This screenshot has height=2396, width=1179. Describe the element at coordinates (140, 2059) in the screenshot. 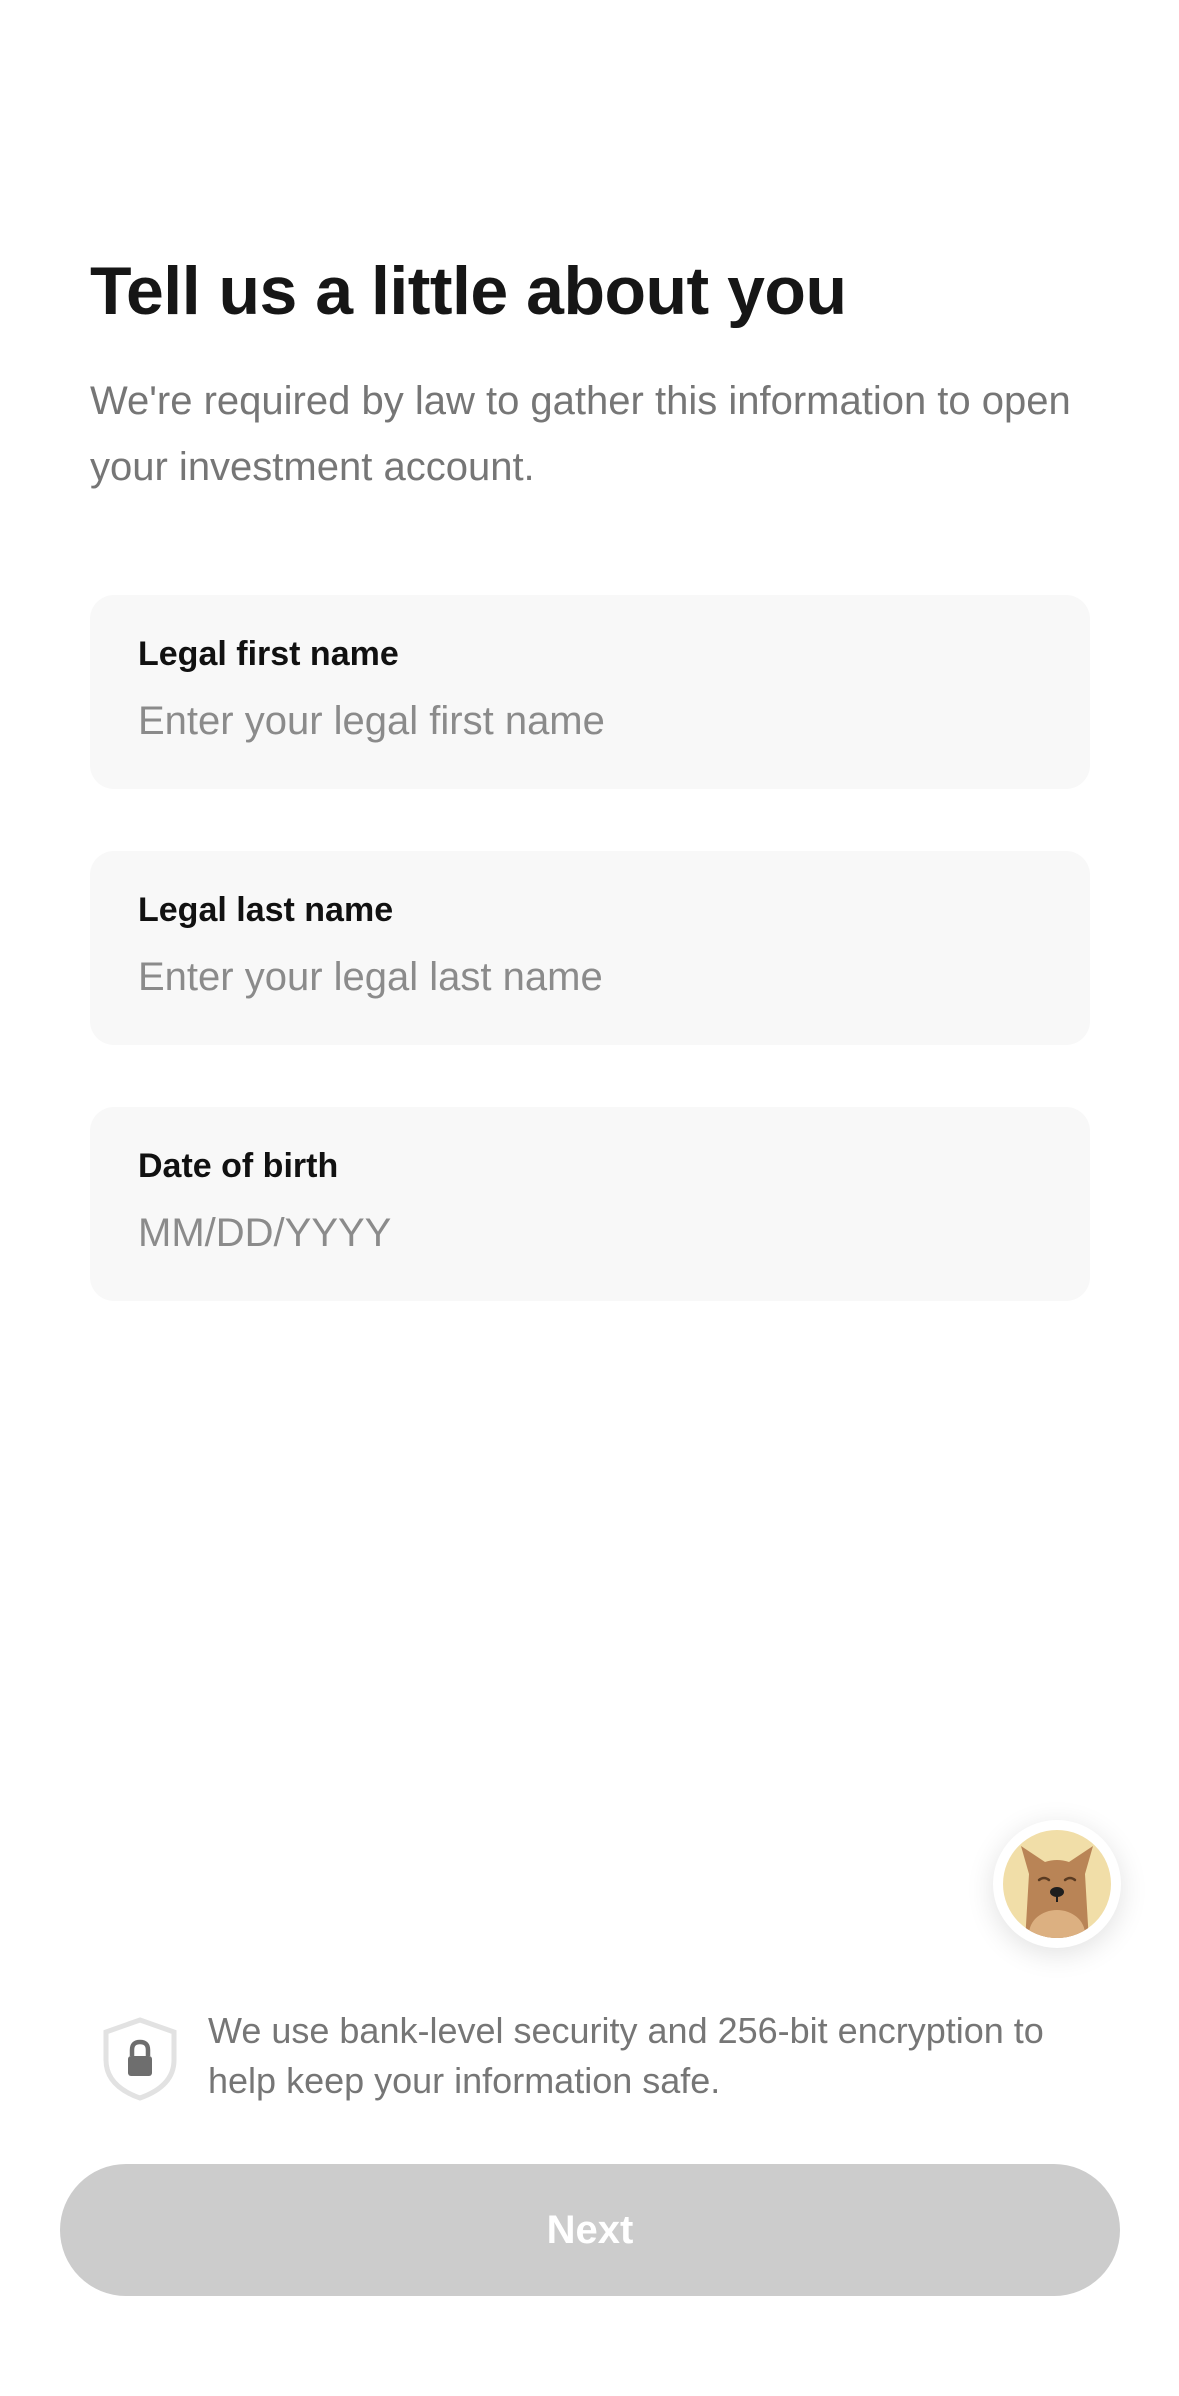

I see `shield-lock-icon` at that location.